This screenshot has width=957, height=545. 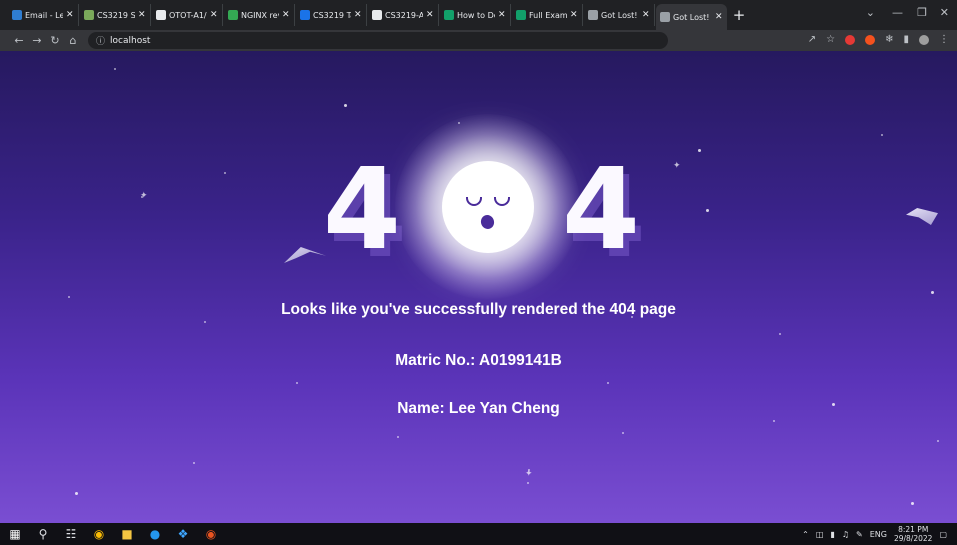 What do you see at coordinates (115, 15) in the screenshot?
I see `browser-tab: CS3219 Sol✕` at bounding box center [115, 15].